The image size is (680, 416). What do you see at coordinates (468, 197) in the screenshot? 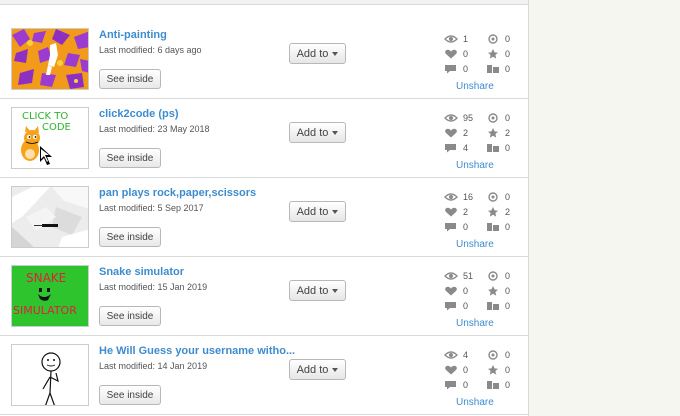
I see `views-count: 16` at bounding box center [468, 197].